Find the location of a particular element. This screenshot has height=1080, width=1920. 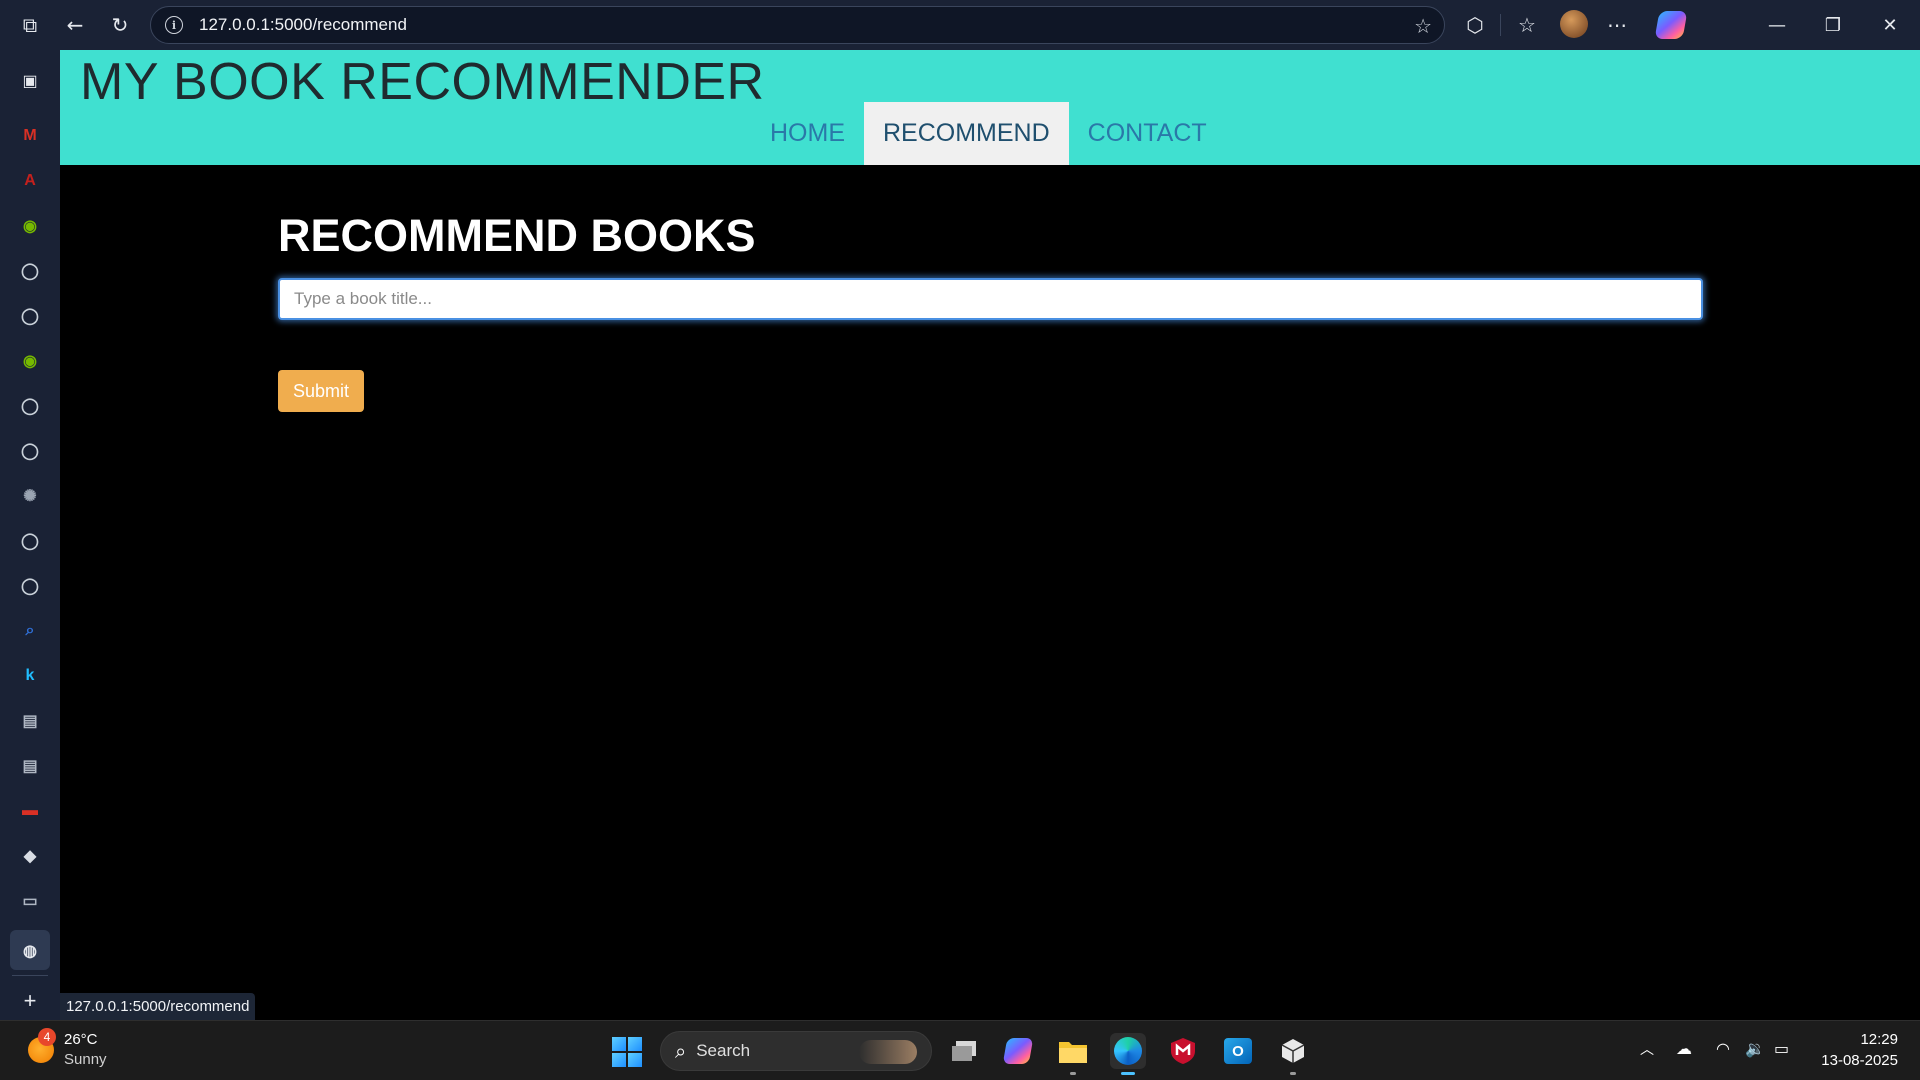

favorite-star-icon: ☆ is located at coordinates (1423, 26).